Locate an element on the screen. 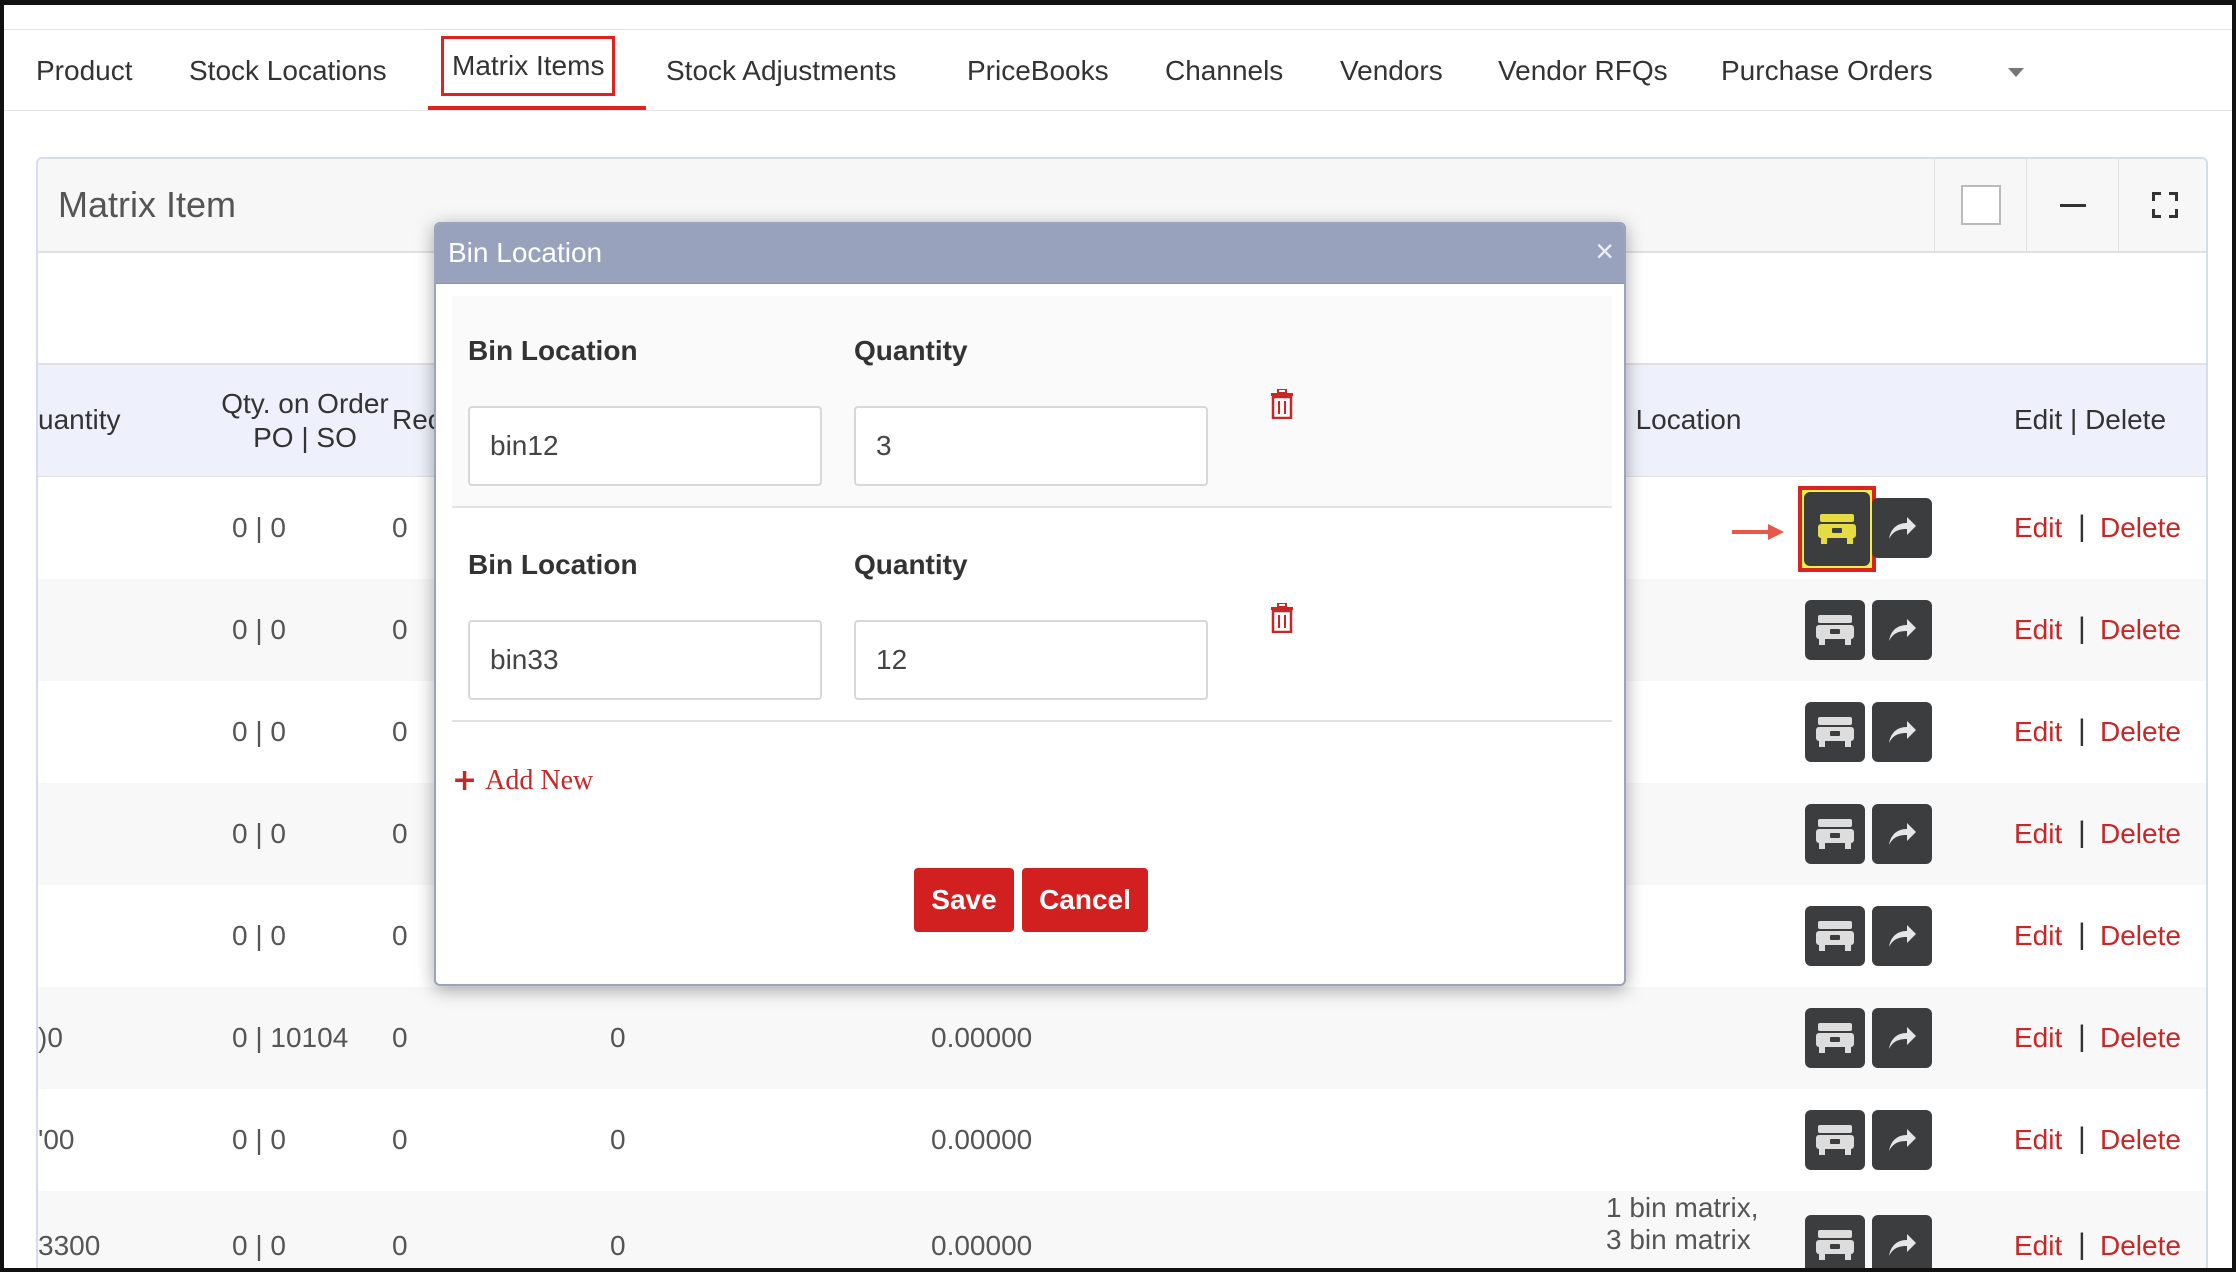 The height and width of the screenshot is (1272, 2236). quantity-label: Quantity is located at coordinates (911, 564).